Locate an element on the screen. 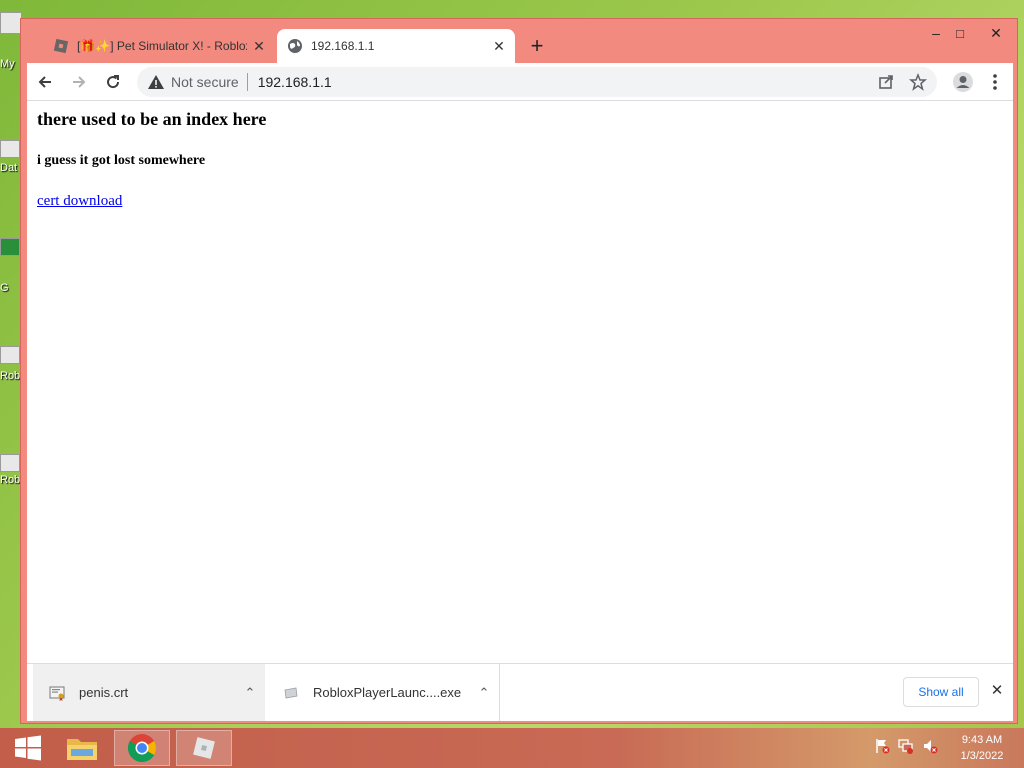 Image resolution: width=1024 pixels, height=768 pixels. page-subheading: i guess it got lost somewhere is located at coordinates (121, 160).